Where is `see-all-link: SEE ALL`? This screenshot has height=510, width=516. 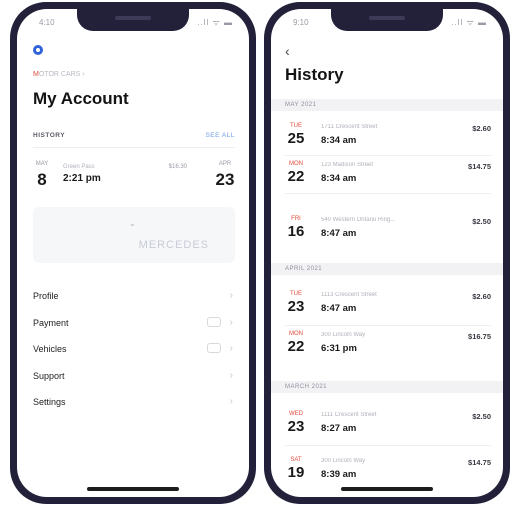
see-all-link: SEE ALL is located at coordinates (220, 135).